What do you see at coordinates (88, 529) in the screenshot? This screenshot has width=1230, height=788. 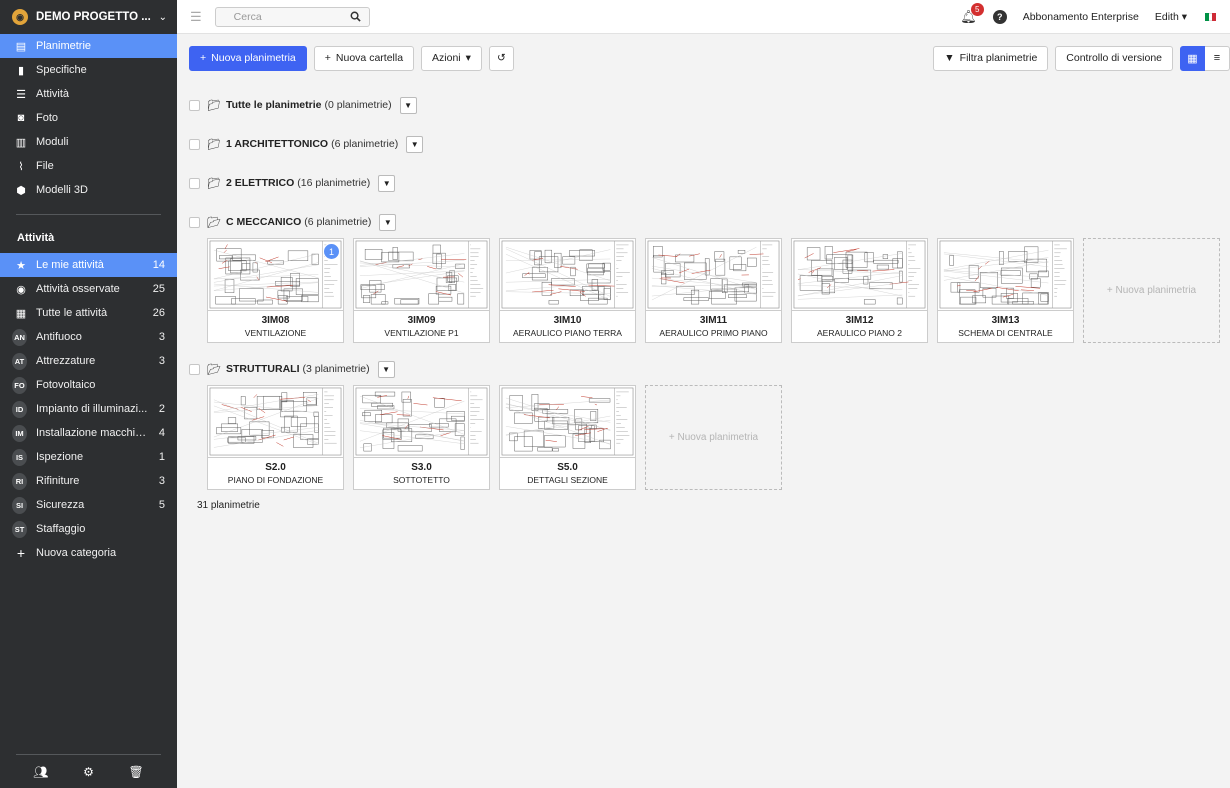 I see `task-category-item: ST Staffaggio` at bounding box center [88, 529].